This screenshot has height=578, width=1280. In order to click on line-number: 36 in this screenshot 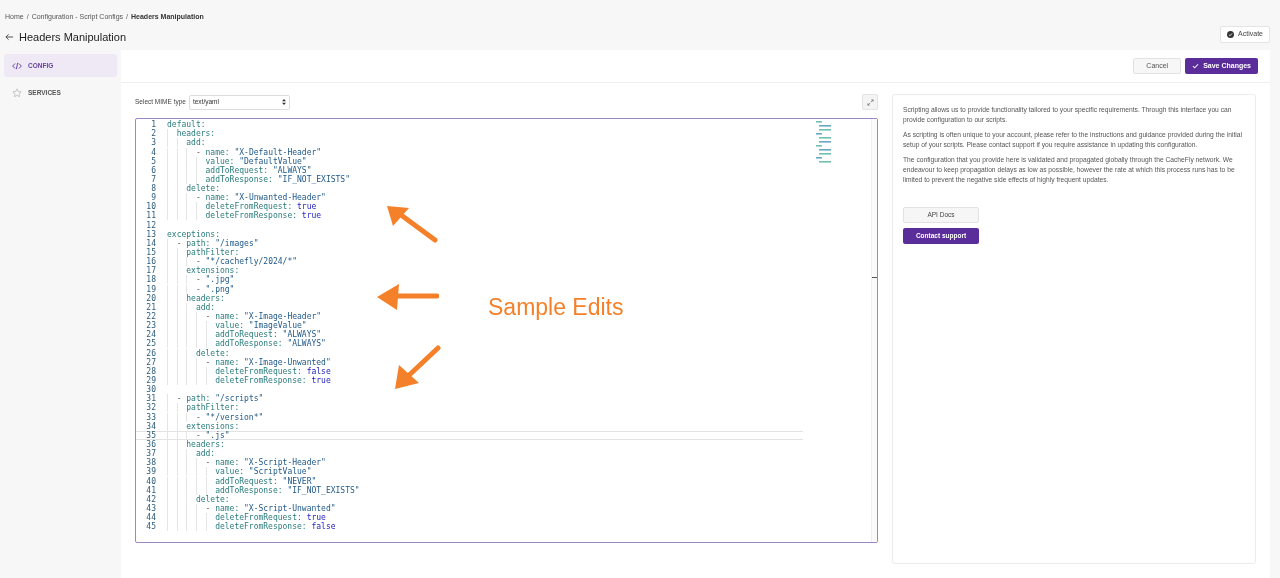, I will do `click(150, 444)`.